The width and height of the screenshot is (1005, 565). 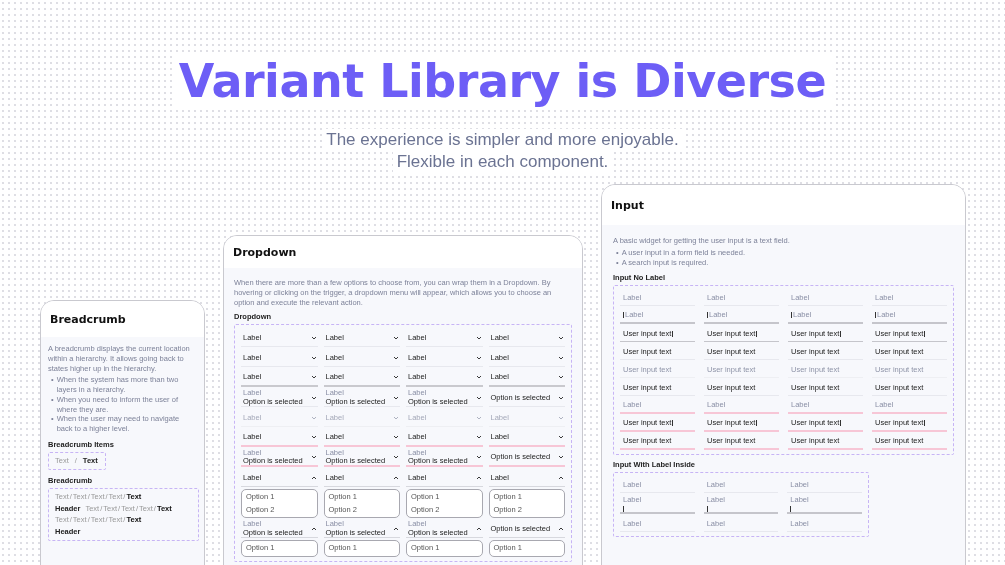 I want to click on card-title: Breadcrumb, so click(x=88, y=319).